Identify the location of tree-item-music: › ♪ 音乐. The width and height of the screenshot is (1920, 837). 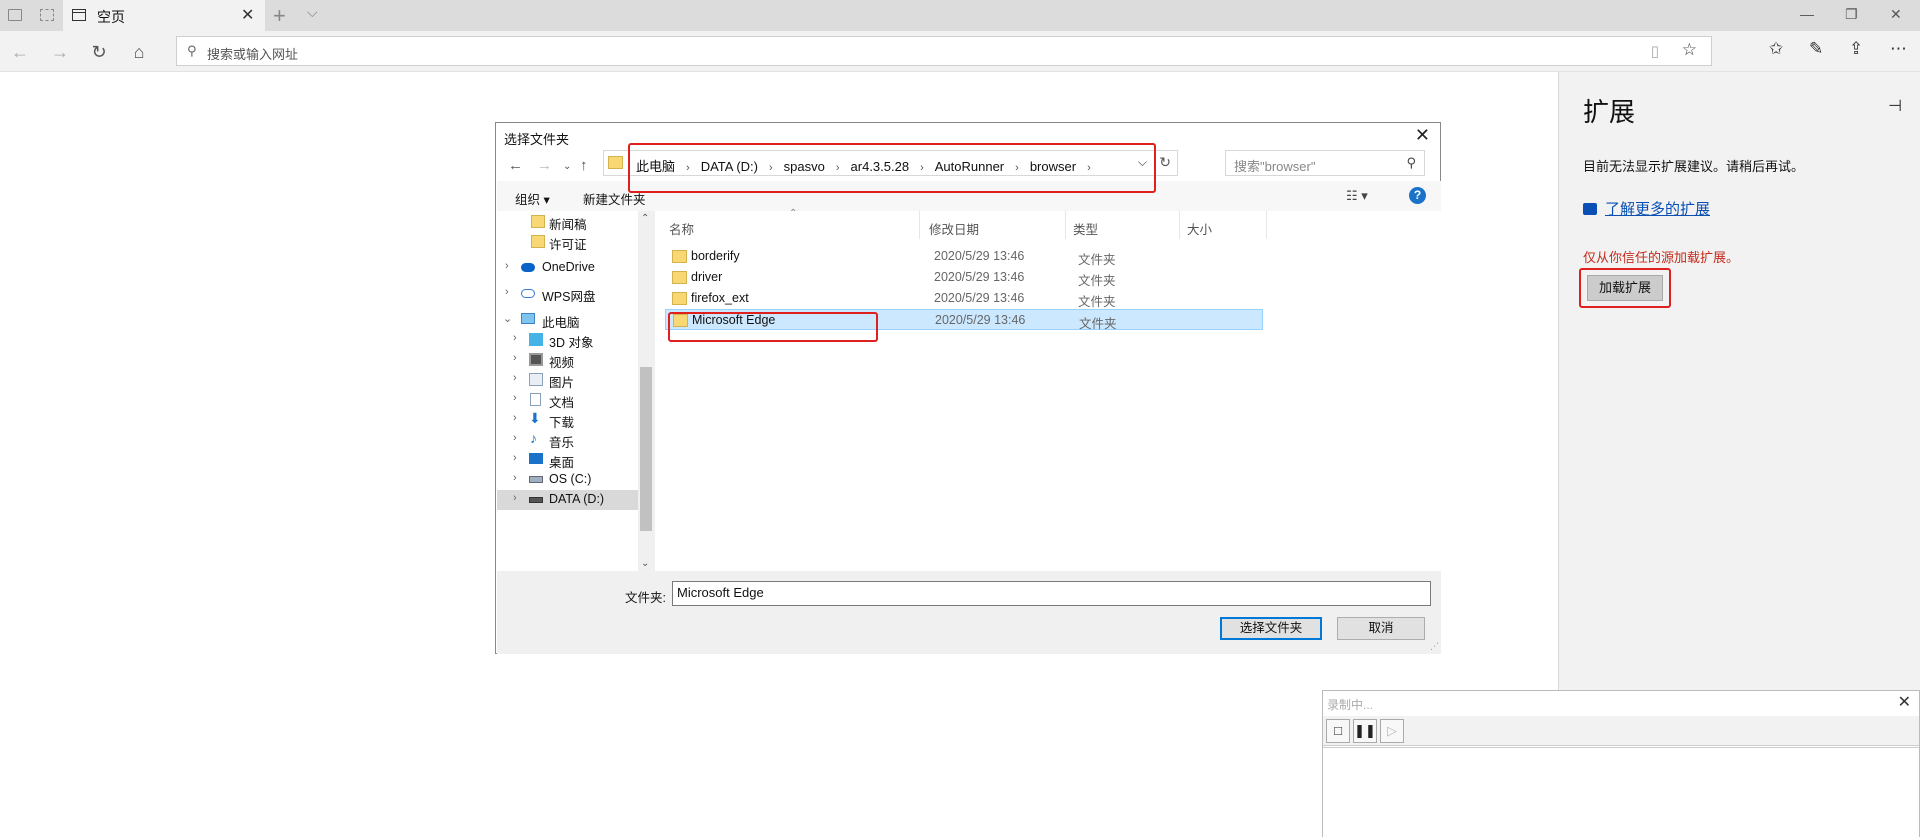
(567, 440).